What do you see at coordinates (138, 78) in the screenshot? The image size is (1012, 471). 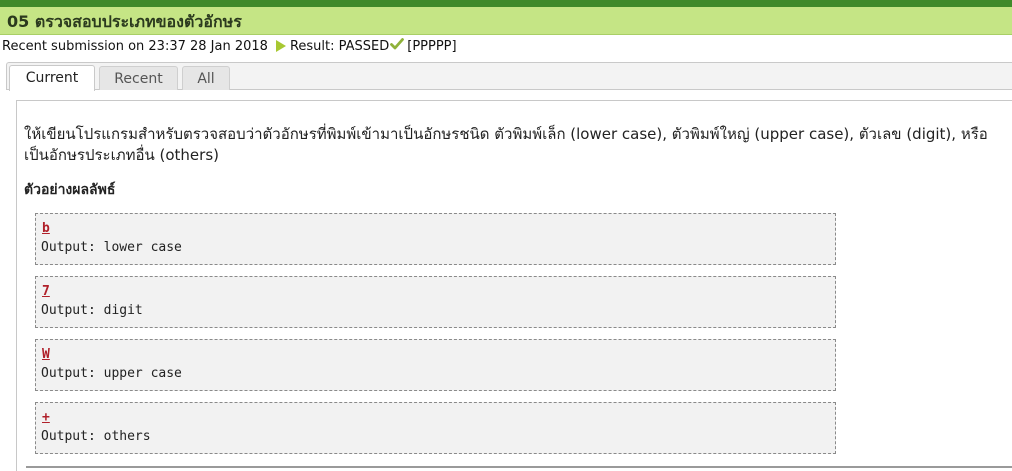 I see `tab-recent: Recent` at bounding box center [138, 78].